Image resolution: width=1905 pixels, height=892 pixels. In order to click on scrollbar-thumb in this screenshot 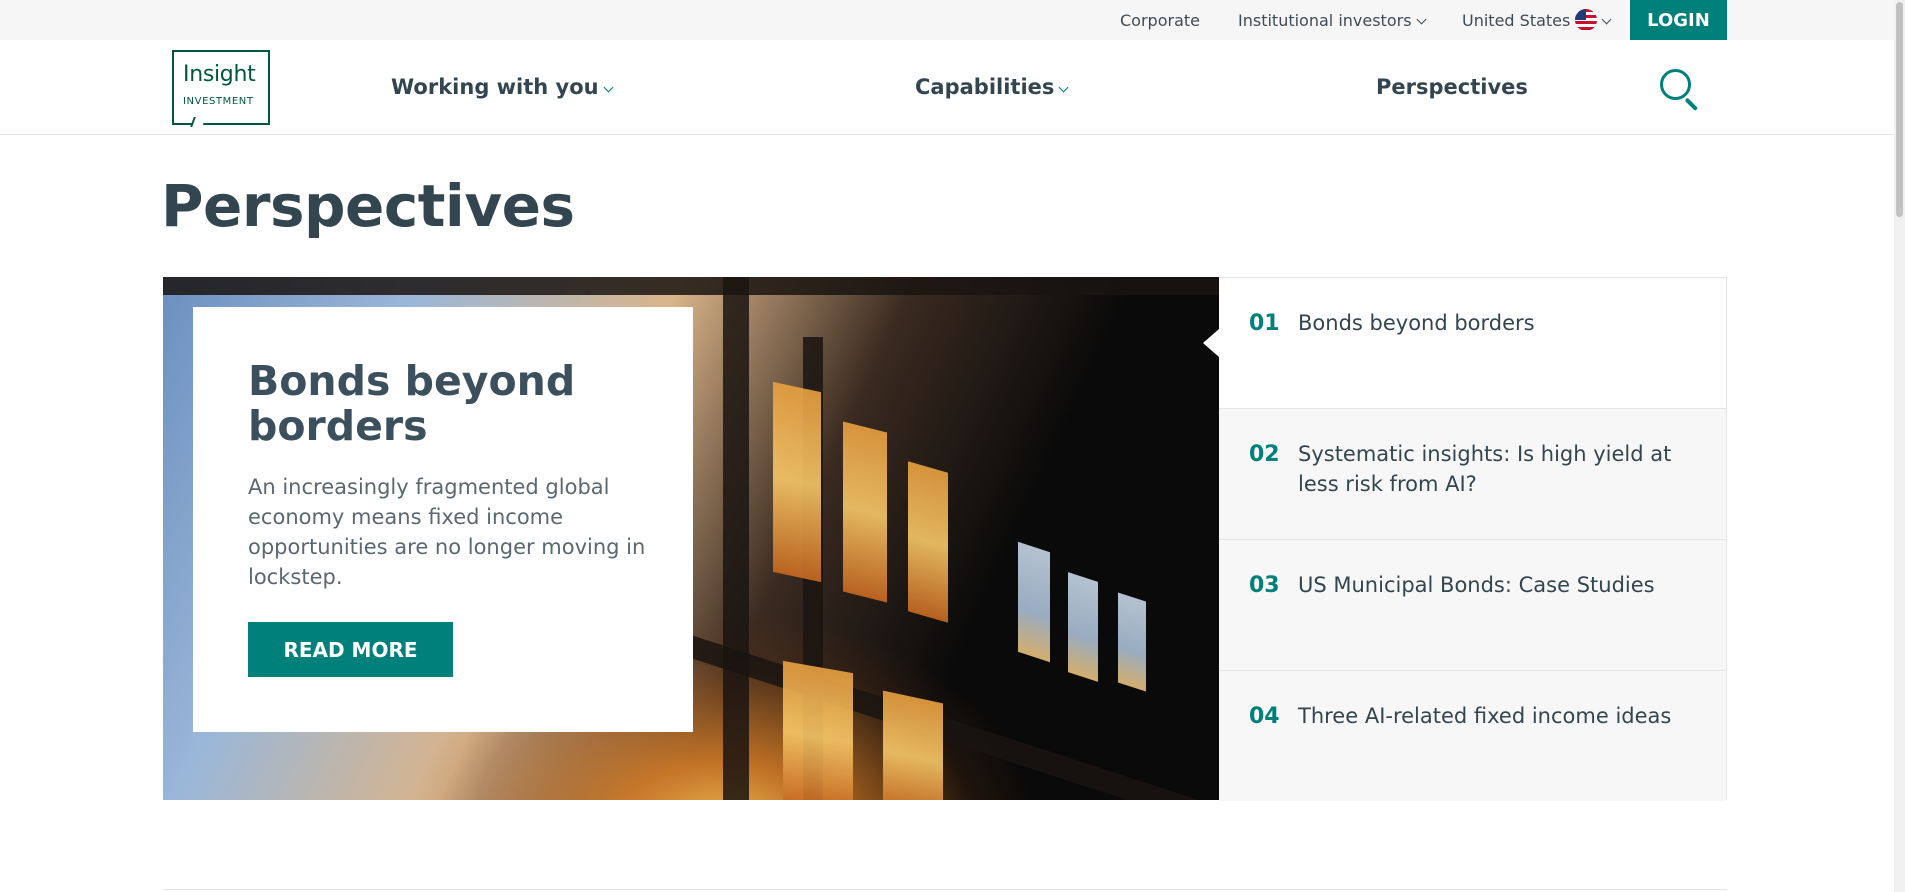, I will do `click(1899, 109)`.